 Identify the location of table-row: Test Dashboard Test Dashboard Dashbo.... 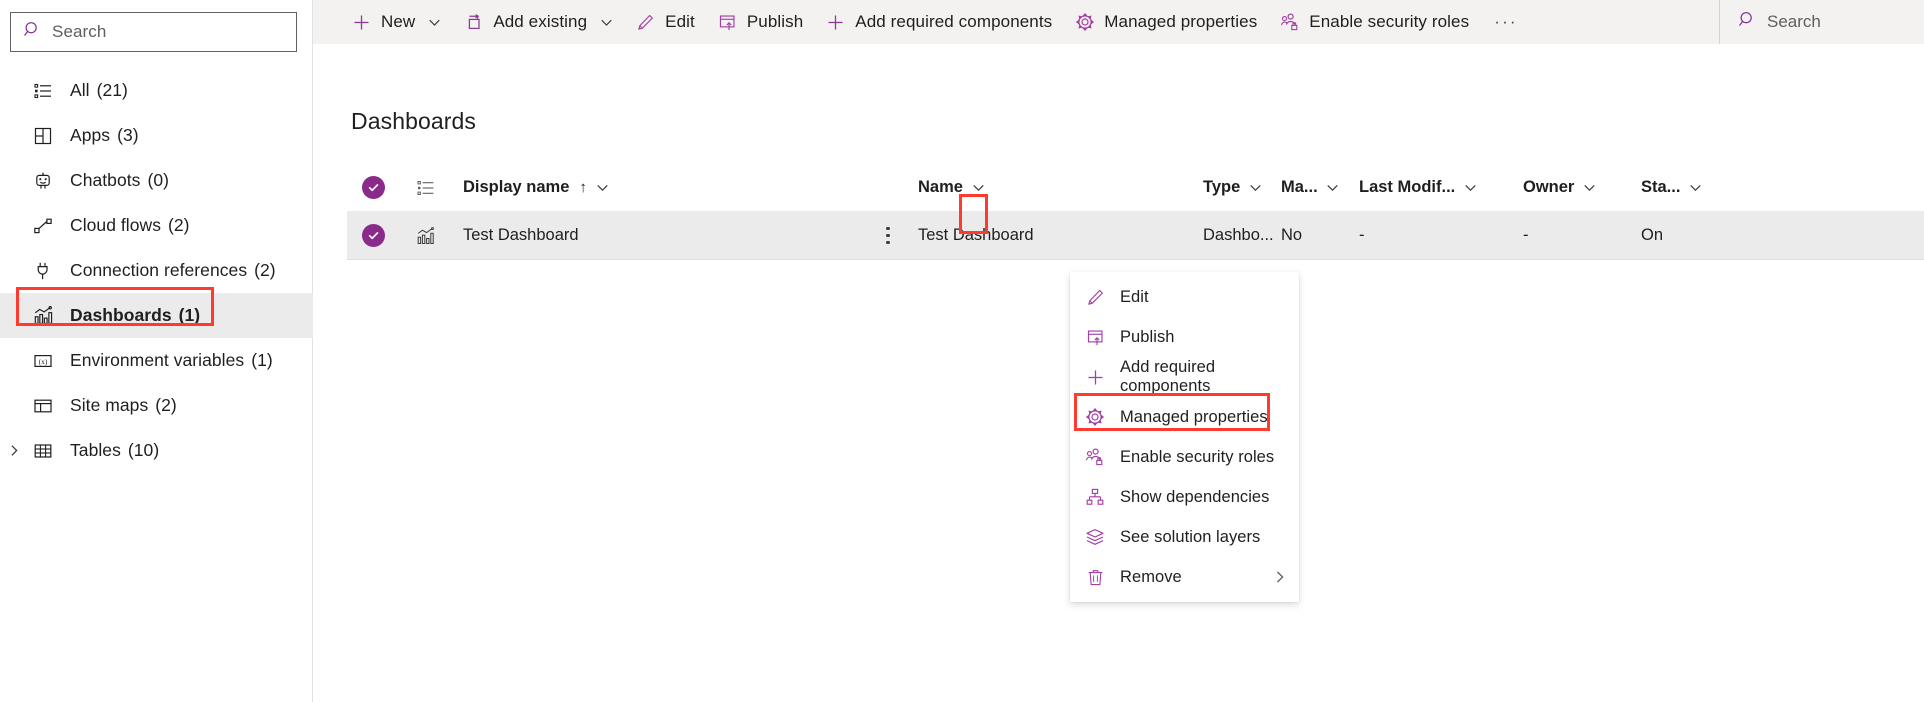
(1135, 236).